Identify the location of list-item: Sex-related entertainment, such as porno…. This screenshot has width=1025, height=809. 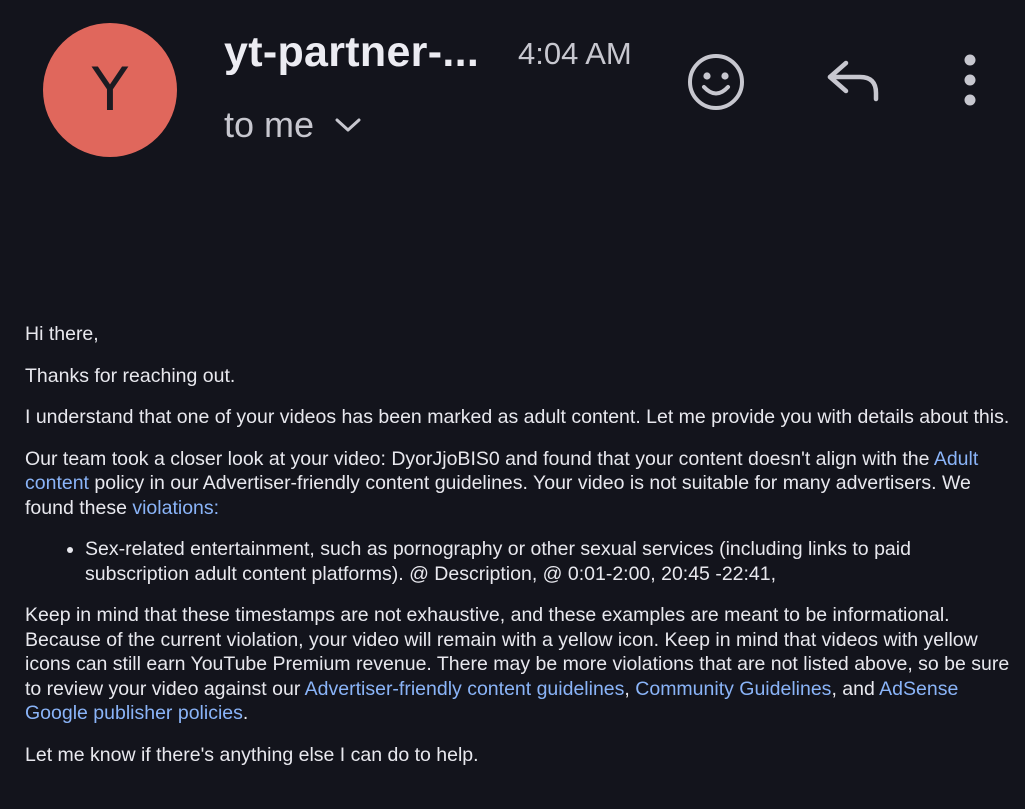
(547, 561).